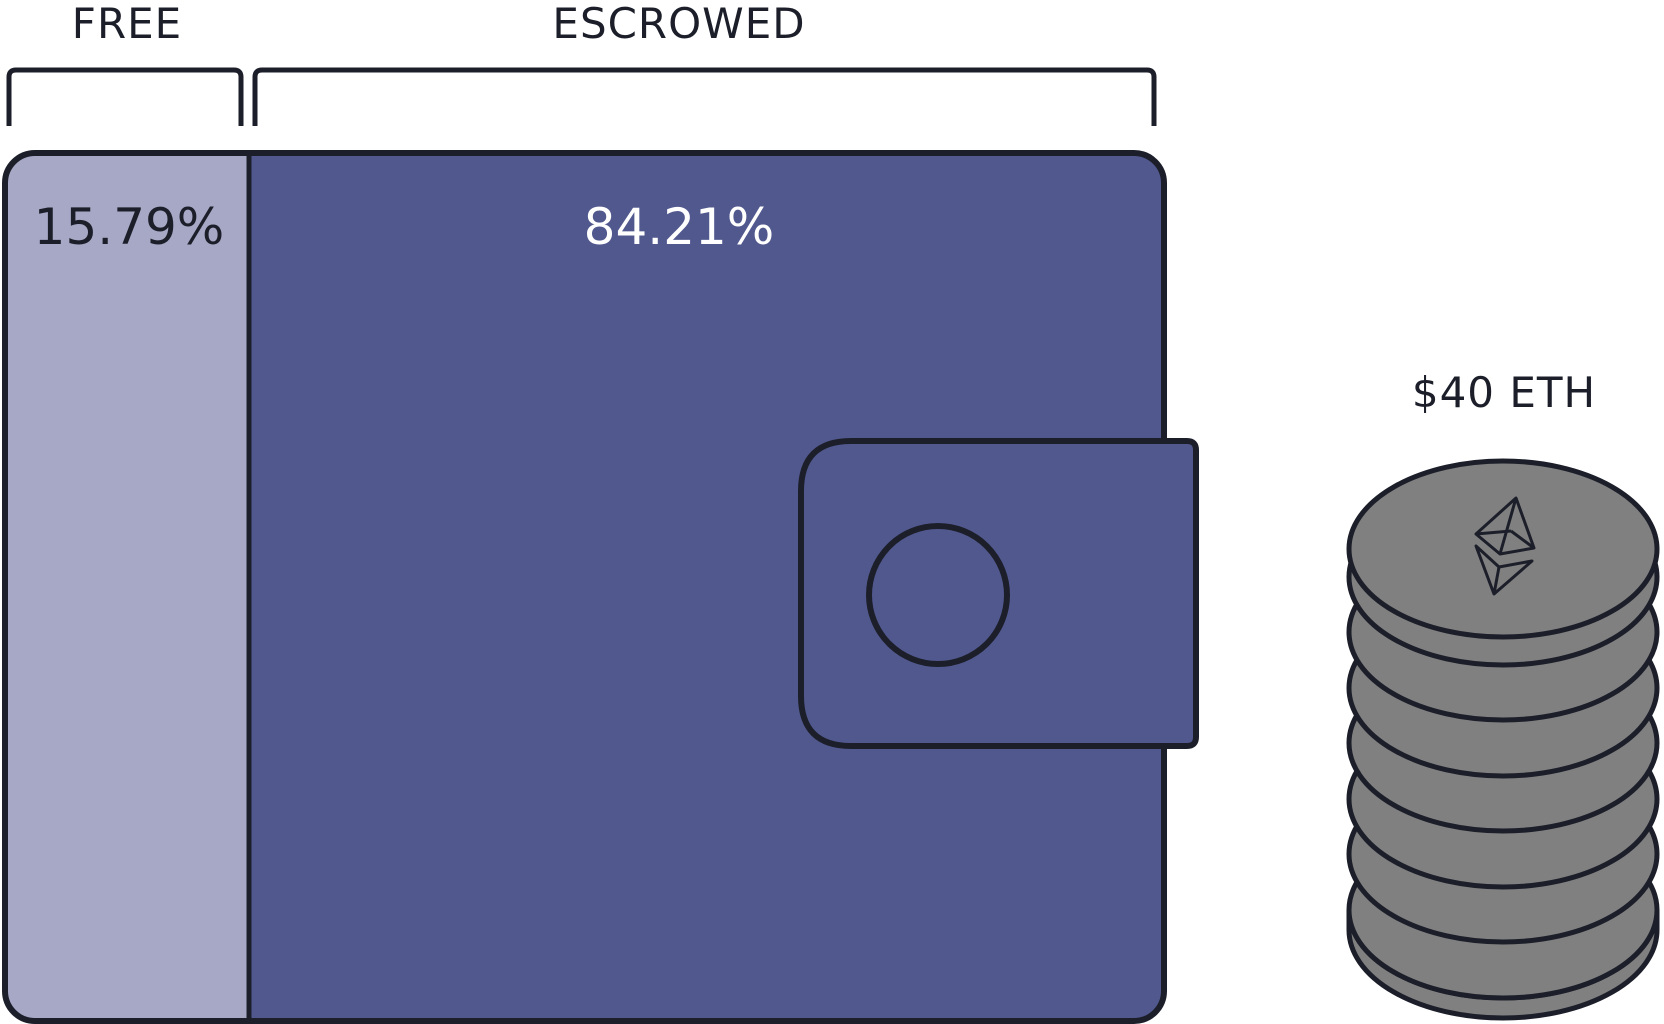  Describe the element at coordinates (125, 96) in the screenshot. I see `free-bracket` at that location.